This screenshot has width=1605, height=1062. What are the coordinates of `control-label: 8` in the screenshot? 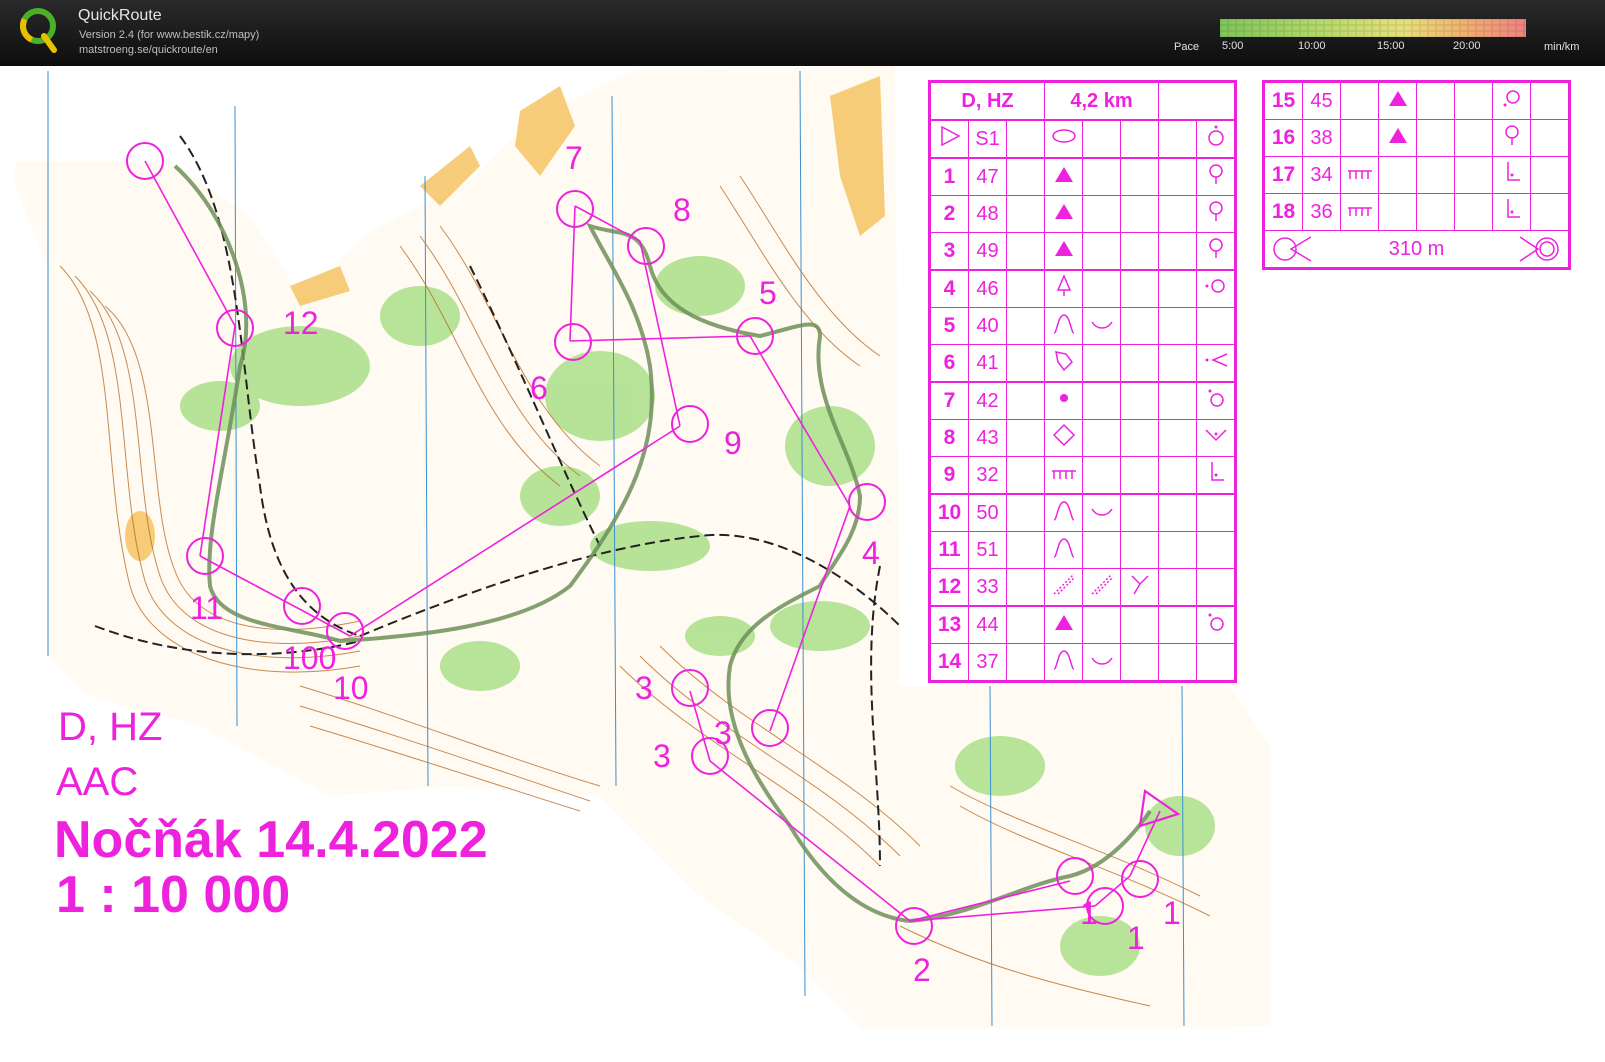 It's located at (682, 210).